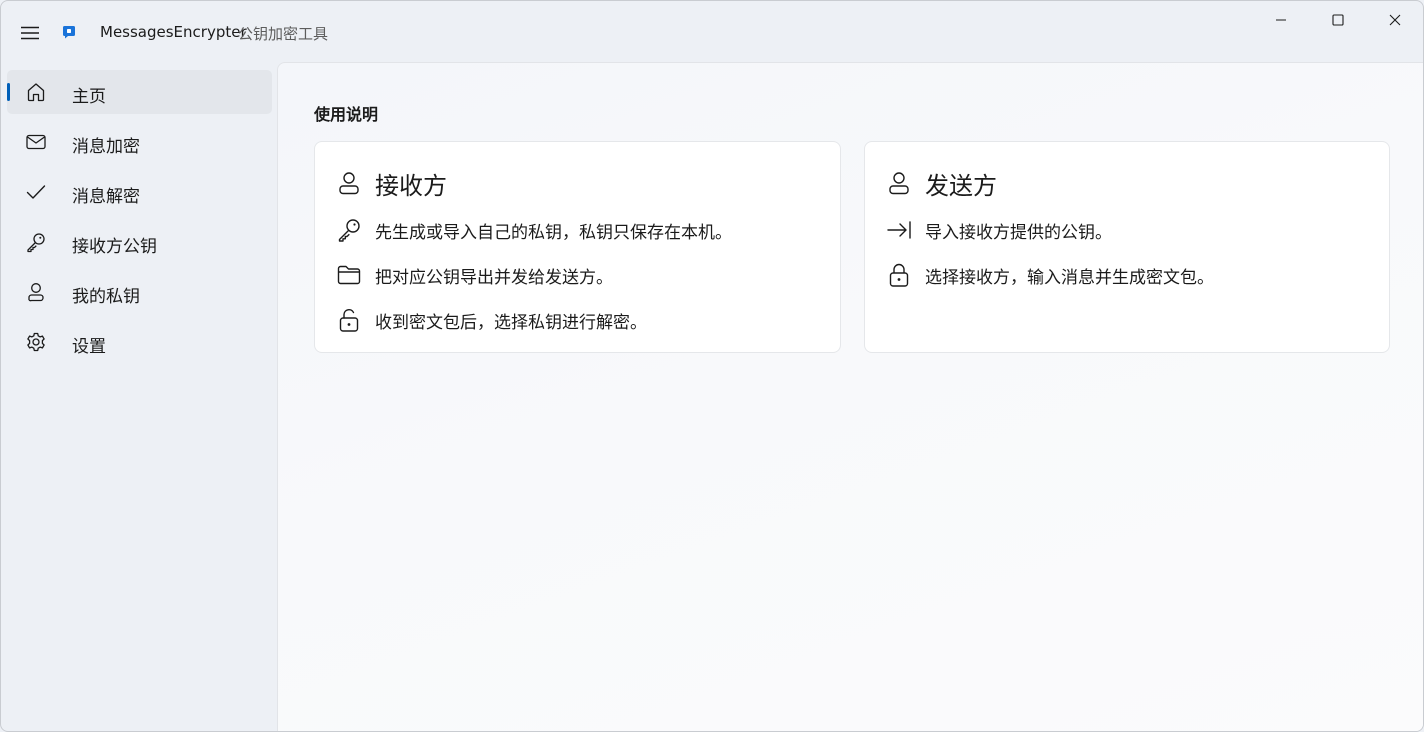 The height and width of the screenshot is (732, 1424). I want to click on close-button, so click(1394, 20).